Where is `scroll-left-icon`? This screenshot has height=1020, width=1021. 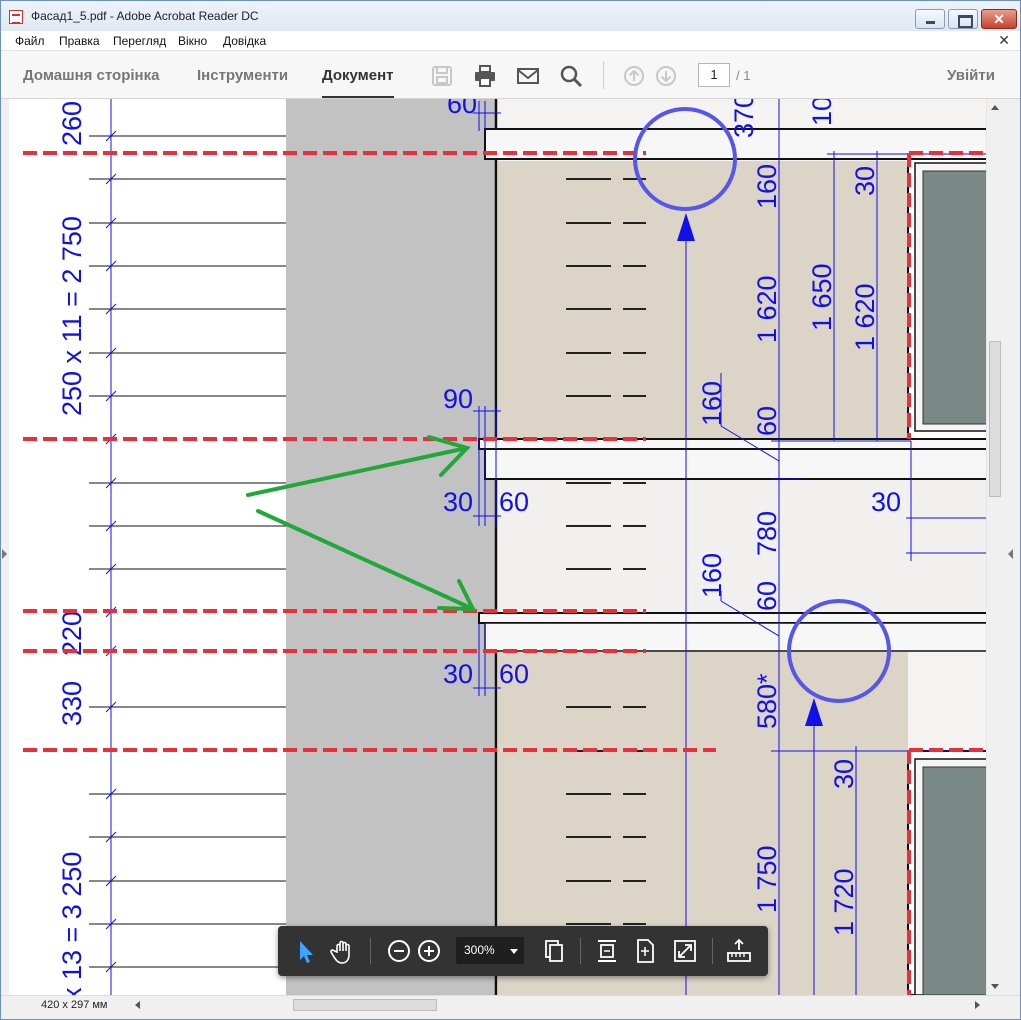 scroll-left-icon is located at coordinates (137, 1005).